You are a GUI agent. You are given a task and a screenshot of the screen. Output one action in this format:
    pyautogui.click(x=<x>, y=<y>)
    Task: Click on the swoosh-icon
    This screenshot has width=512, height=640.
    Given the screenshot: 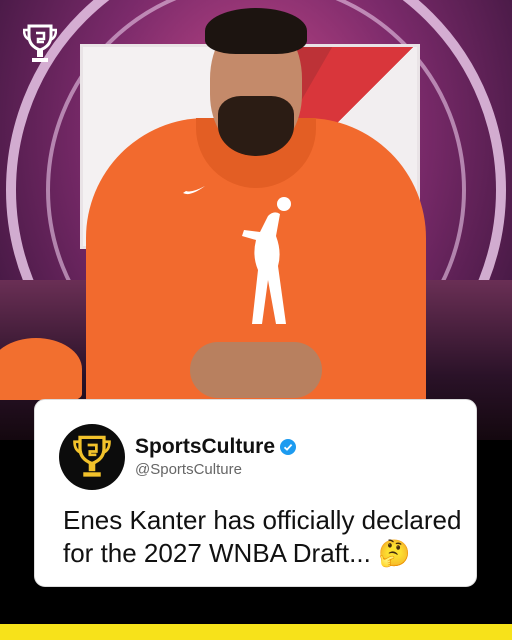 What is the action you would take?
    pyautogui.click(x=194, y=190)
    